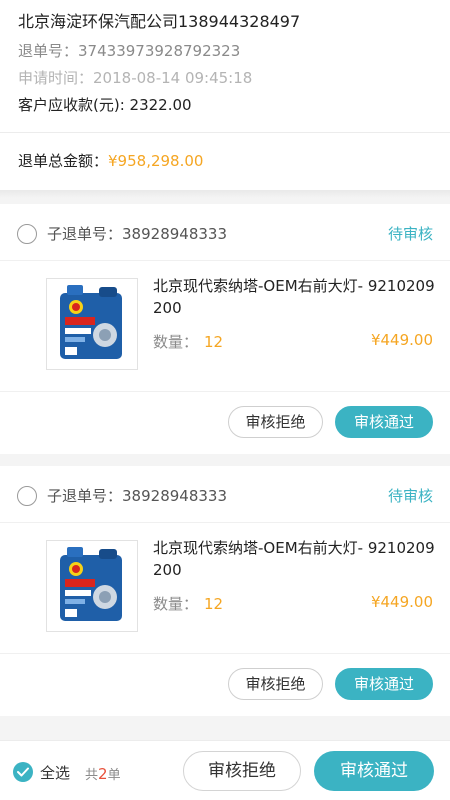 This screenshot has height=800, width=450. Describe the element at coordinates (156, 161) in the screenshot. I see `total-amount-value: ¥958,298.00` at that location.